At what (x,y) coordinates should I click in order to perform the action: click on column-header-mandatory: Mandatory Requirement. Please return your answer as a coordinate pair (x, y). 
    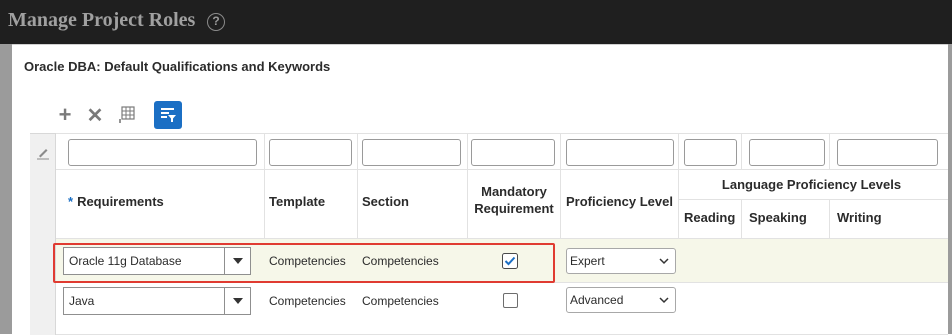
    Looking at the image, I should click on (514, 204).